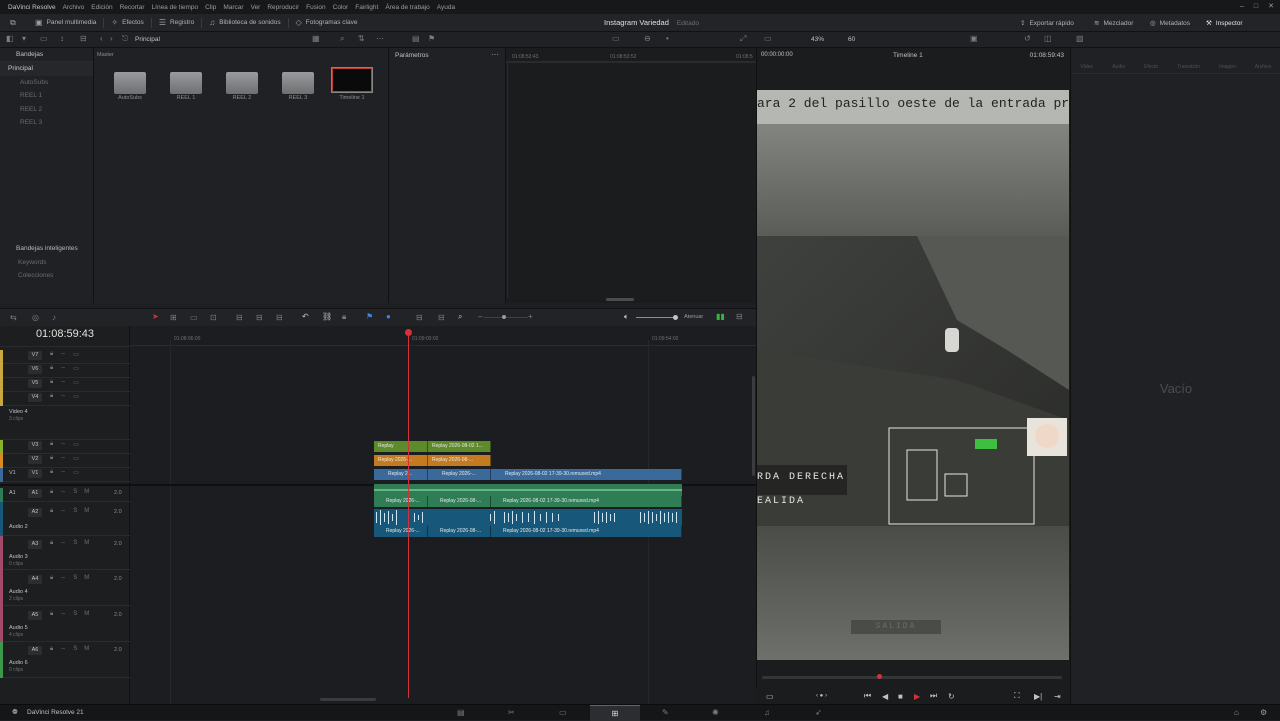 This screenshot has width=1280, height=721. I want to click on bin-reel2: REEL 2, so click(46, 110).